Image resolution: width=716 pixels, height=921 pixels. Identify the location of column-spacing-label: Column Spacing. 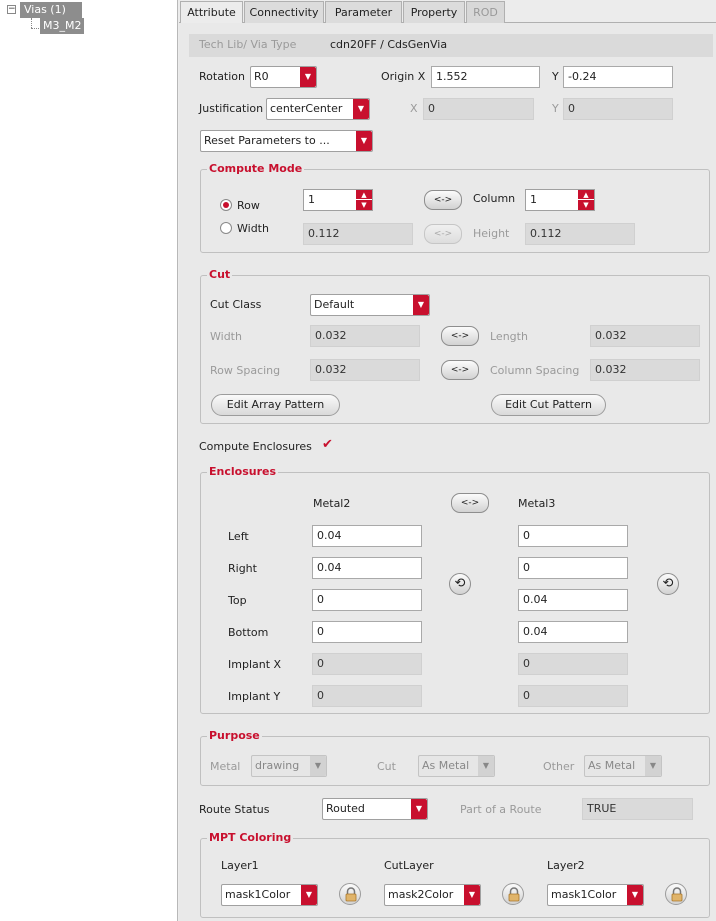
(535, 370).